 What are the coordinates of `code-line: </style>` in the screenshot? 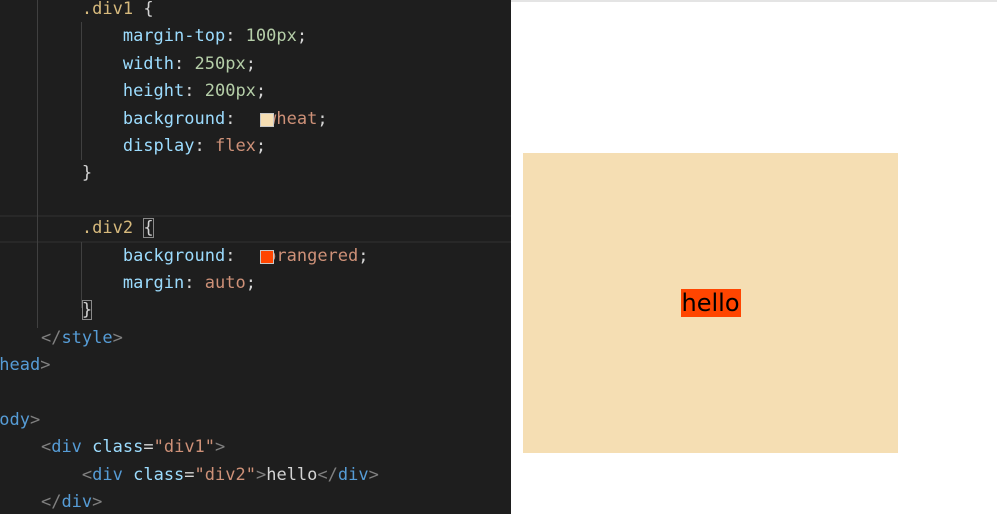 It's located at (61, 338).